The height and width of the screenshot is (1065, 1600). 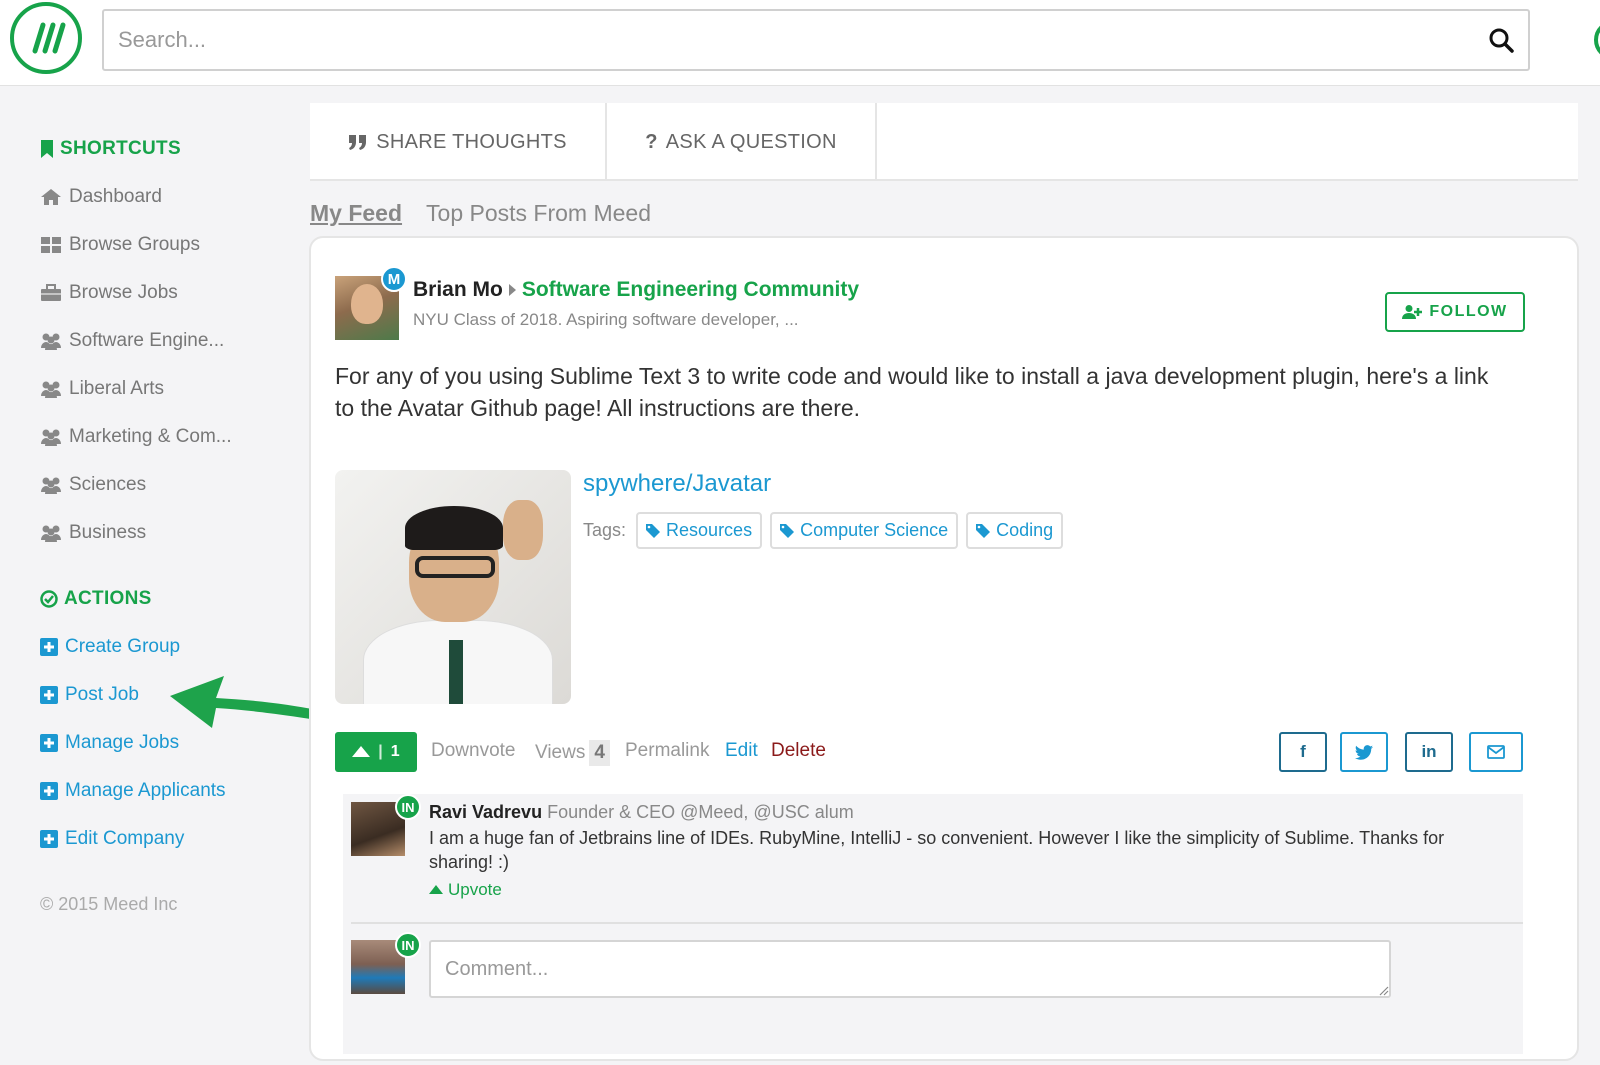 I want to click on preview-tie, so click(x=456, y=672).